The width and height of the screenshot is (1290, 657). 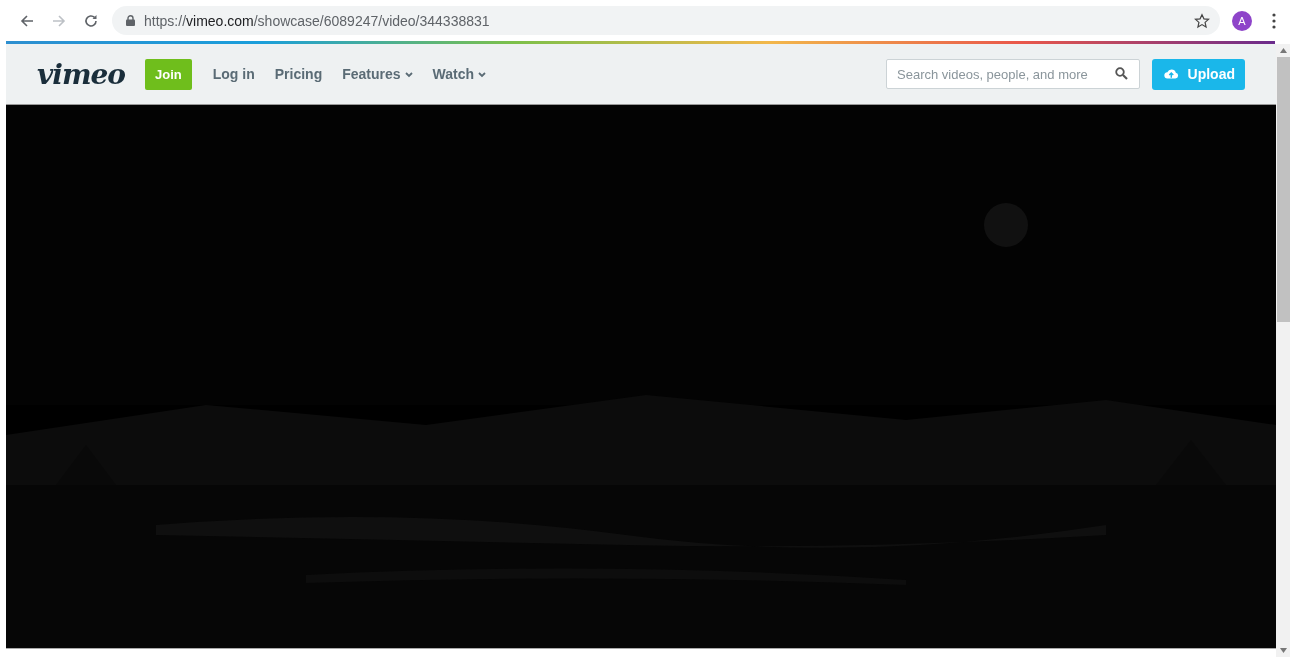 What do you see at coordinates (130, 20) in the screenshot?
I see `lock-icon` at bounding box center [130, 20].